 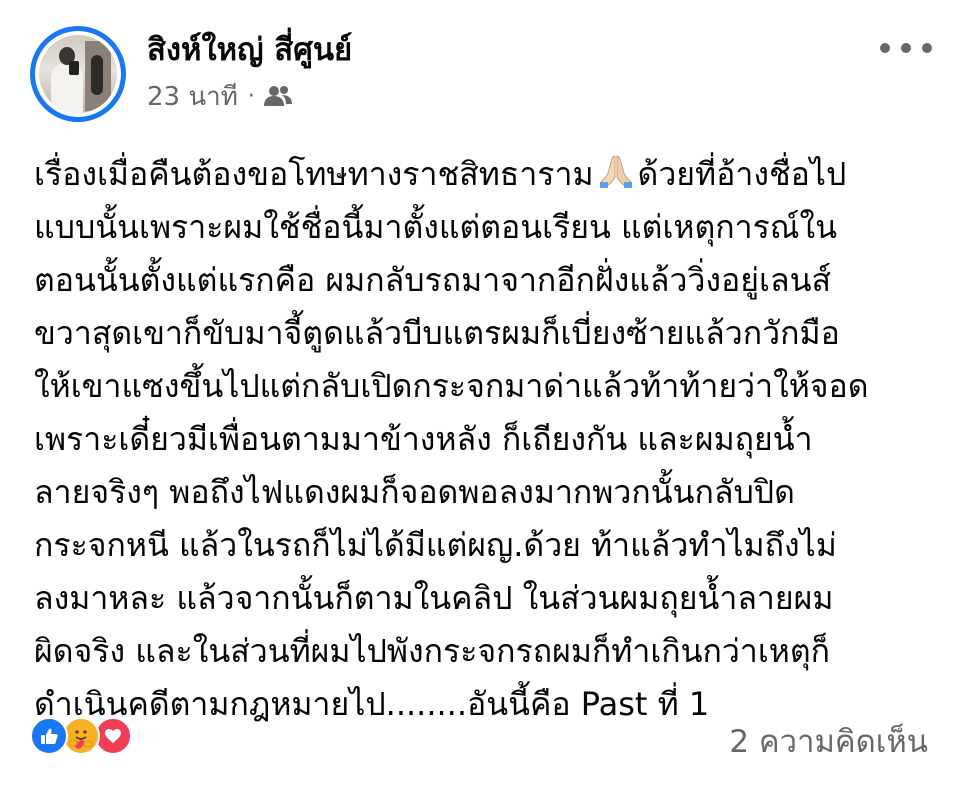 I want to click on avatar, so click(x=78, y=74).